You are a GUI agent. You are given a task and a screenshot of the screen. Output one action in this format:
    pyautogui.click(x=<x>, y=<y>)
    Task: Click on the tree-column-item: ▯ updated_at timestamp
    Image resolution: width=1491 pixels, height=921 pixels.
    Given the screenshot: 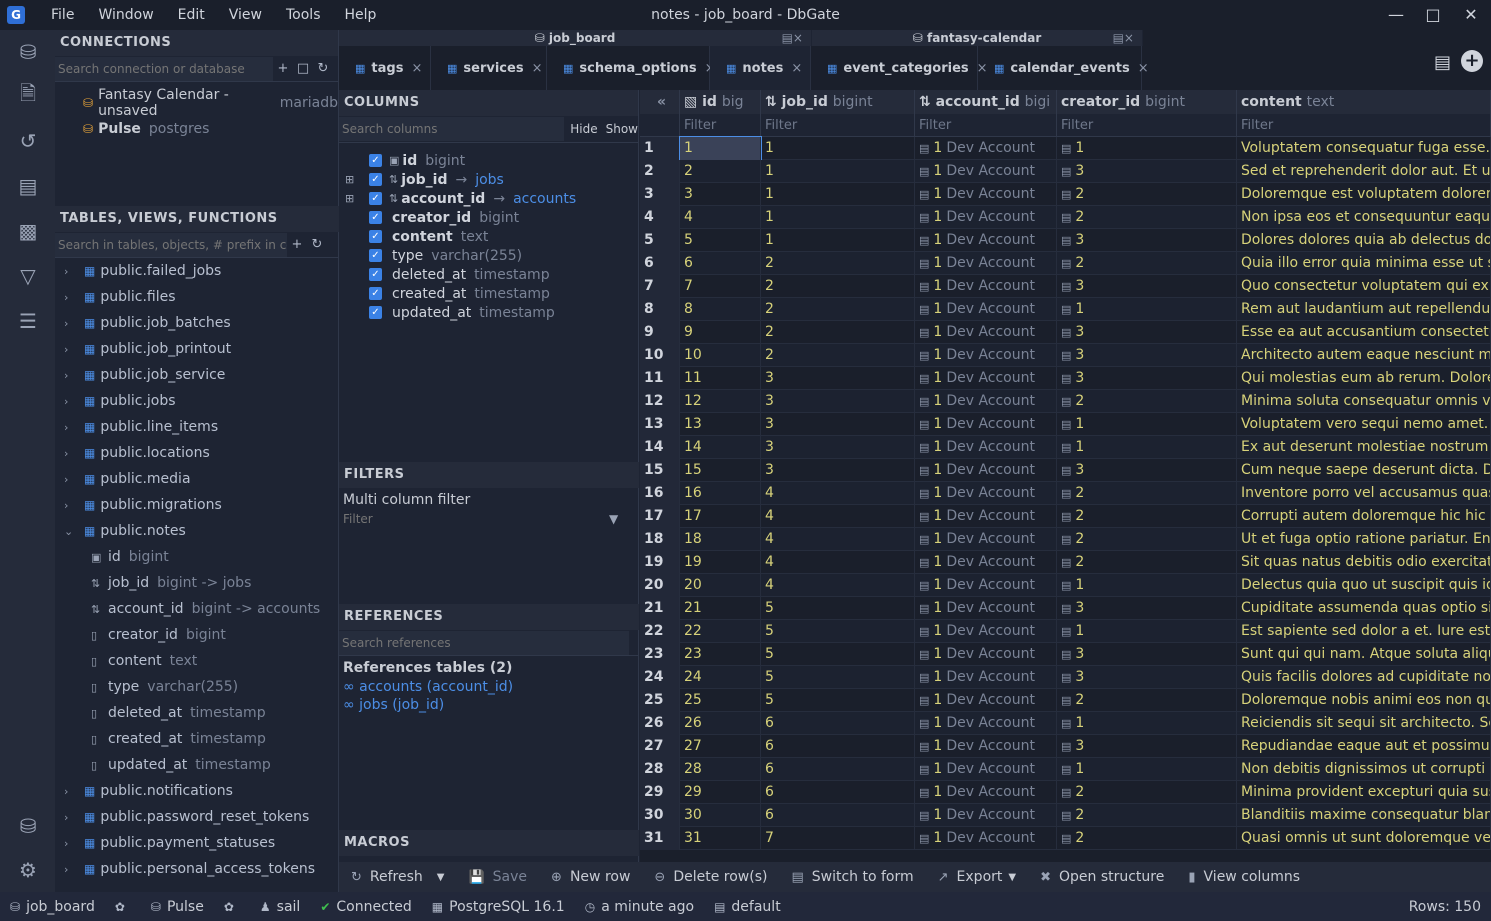 What is the action you would take?
    pyautogui.click(x=197, y=765)
    